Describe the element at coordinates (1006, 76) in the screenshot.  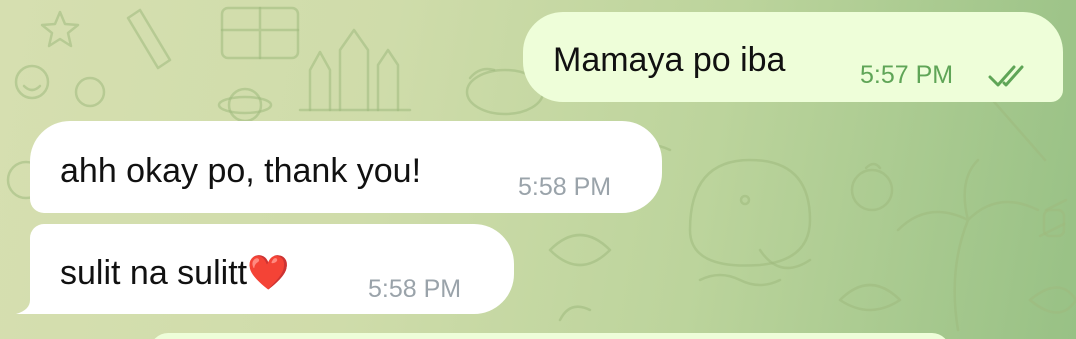
I see `double-check-icon` at that location.